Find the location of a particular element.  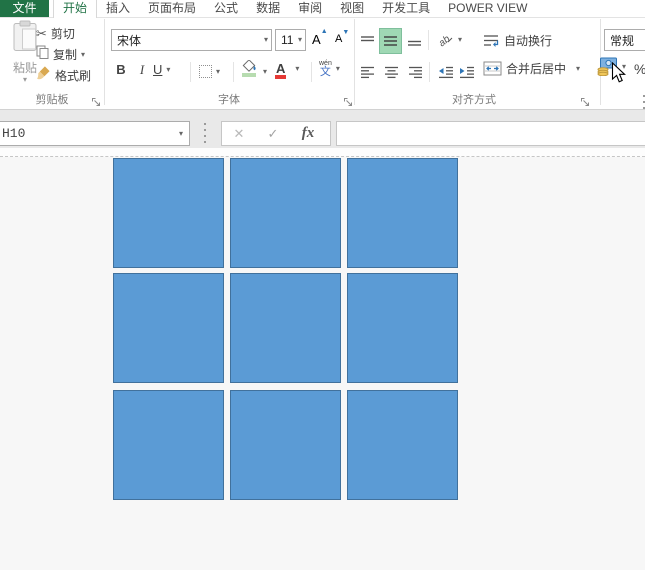

clipboard-dialog-launcher-icon is located at coordinates (96, 100).